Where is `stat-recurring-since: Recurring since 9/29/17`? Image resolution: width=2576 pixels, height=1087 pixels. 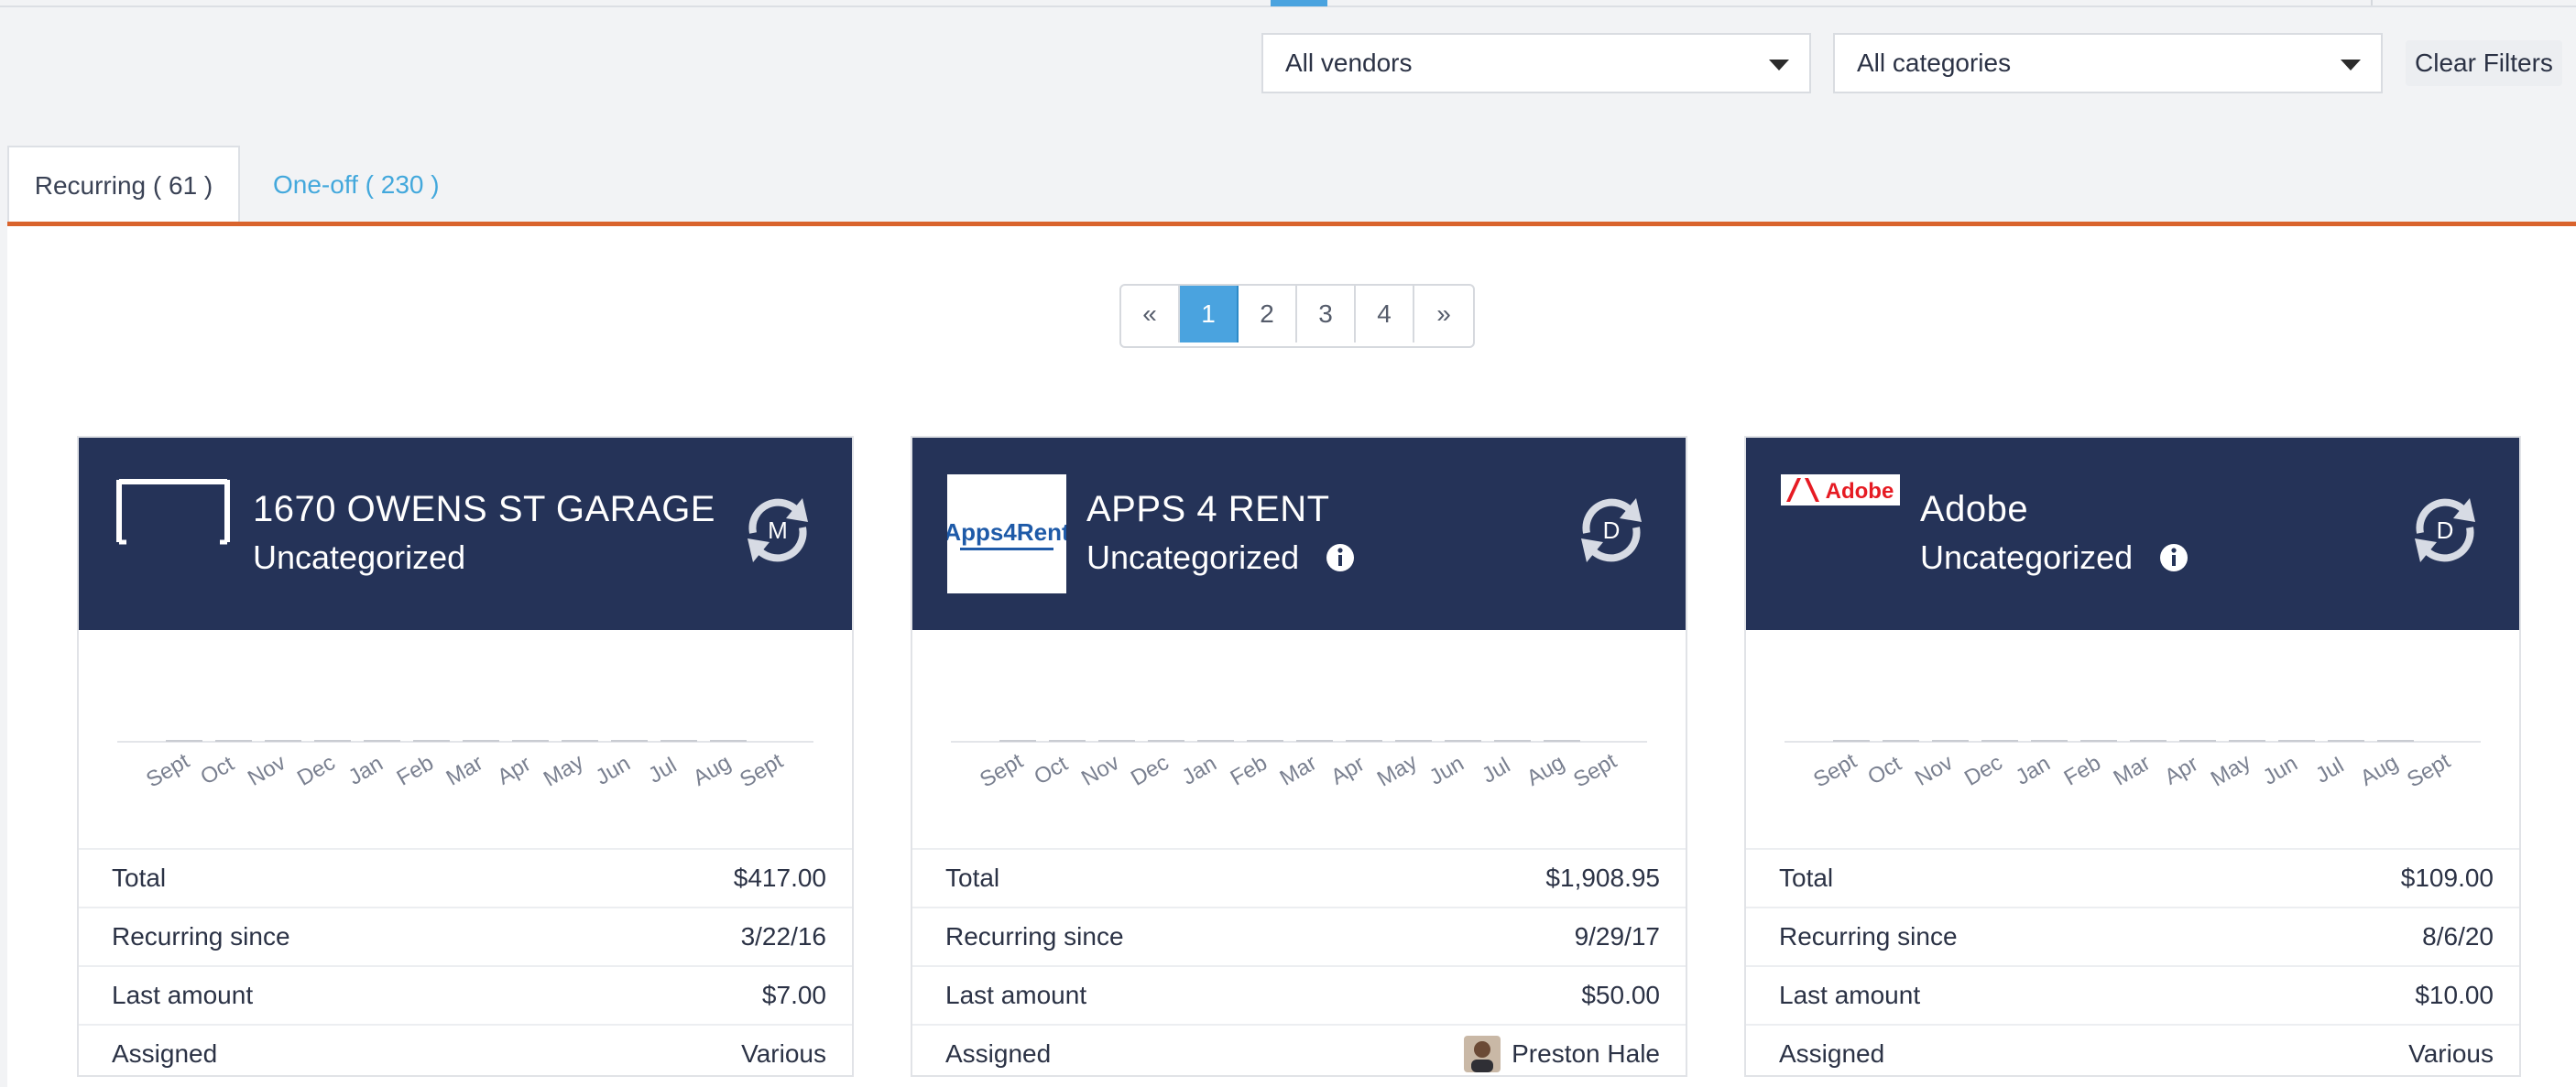
stat-recurring-since: Recurring since 9/29/17 is located at coordinates (1299, 936).